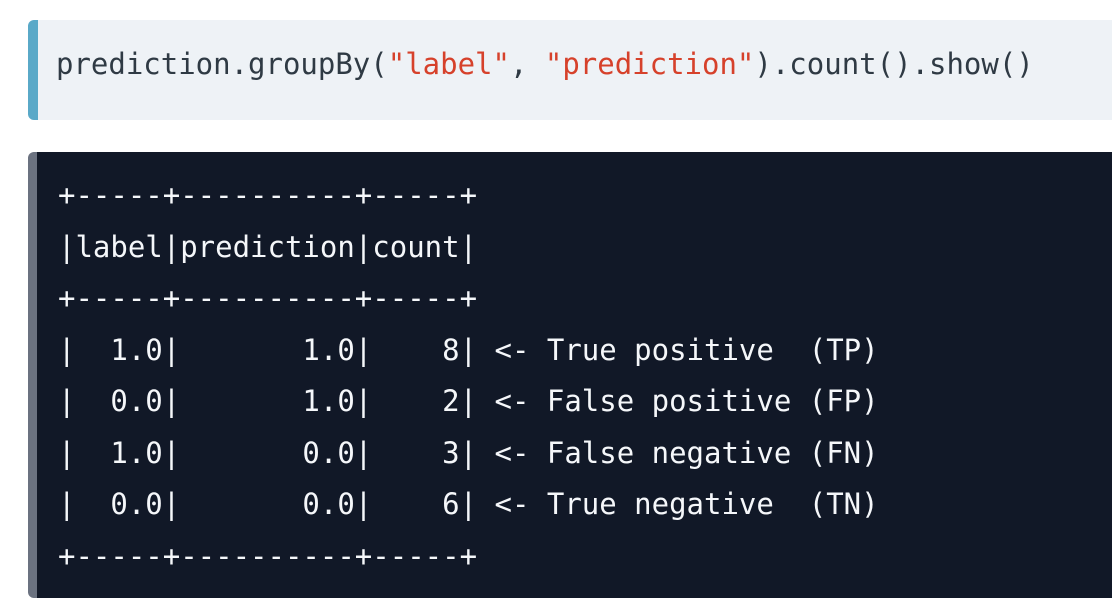 The image size is (1112, 600). Describe the element at coordinates (894, 64) in the screenshot. I see `code-suffix: ).count().show()` at that location.